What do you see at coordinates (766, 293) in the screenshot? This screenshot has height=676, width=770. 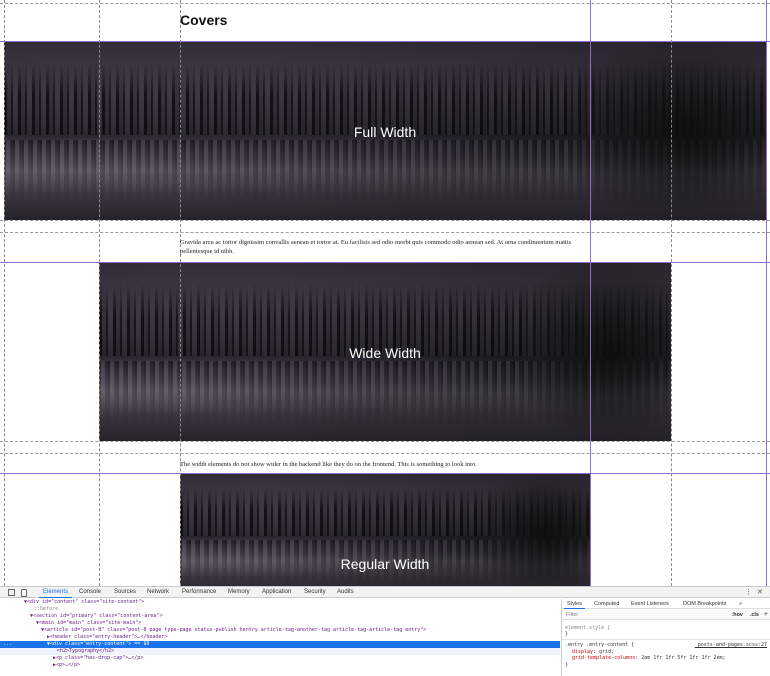 I see `grid-guide` at bounding box center [766, 293].